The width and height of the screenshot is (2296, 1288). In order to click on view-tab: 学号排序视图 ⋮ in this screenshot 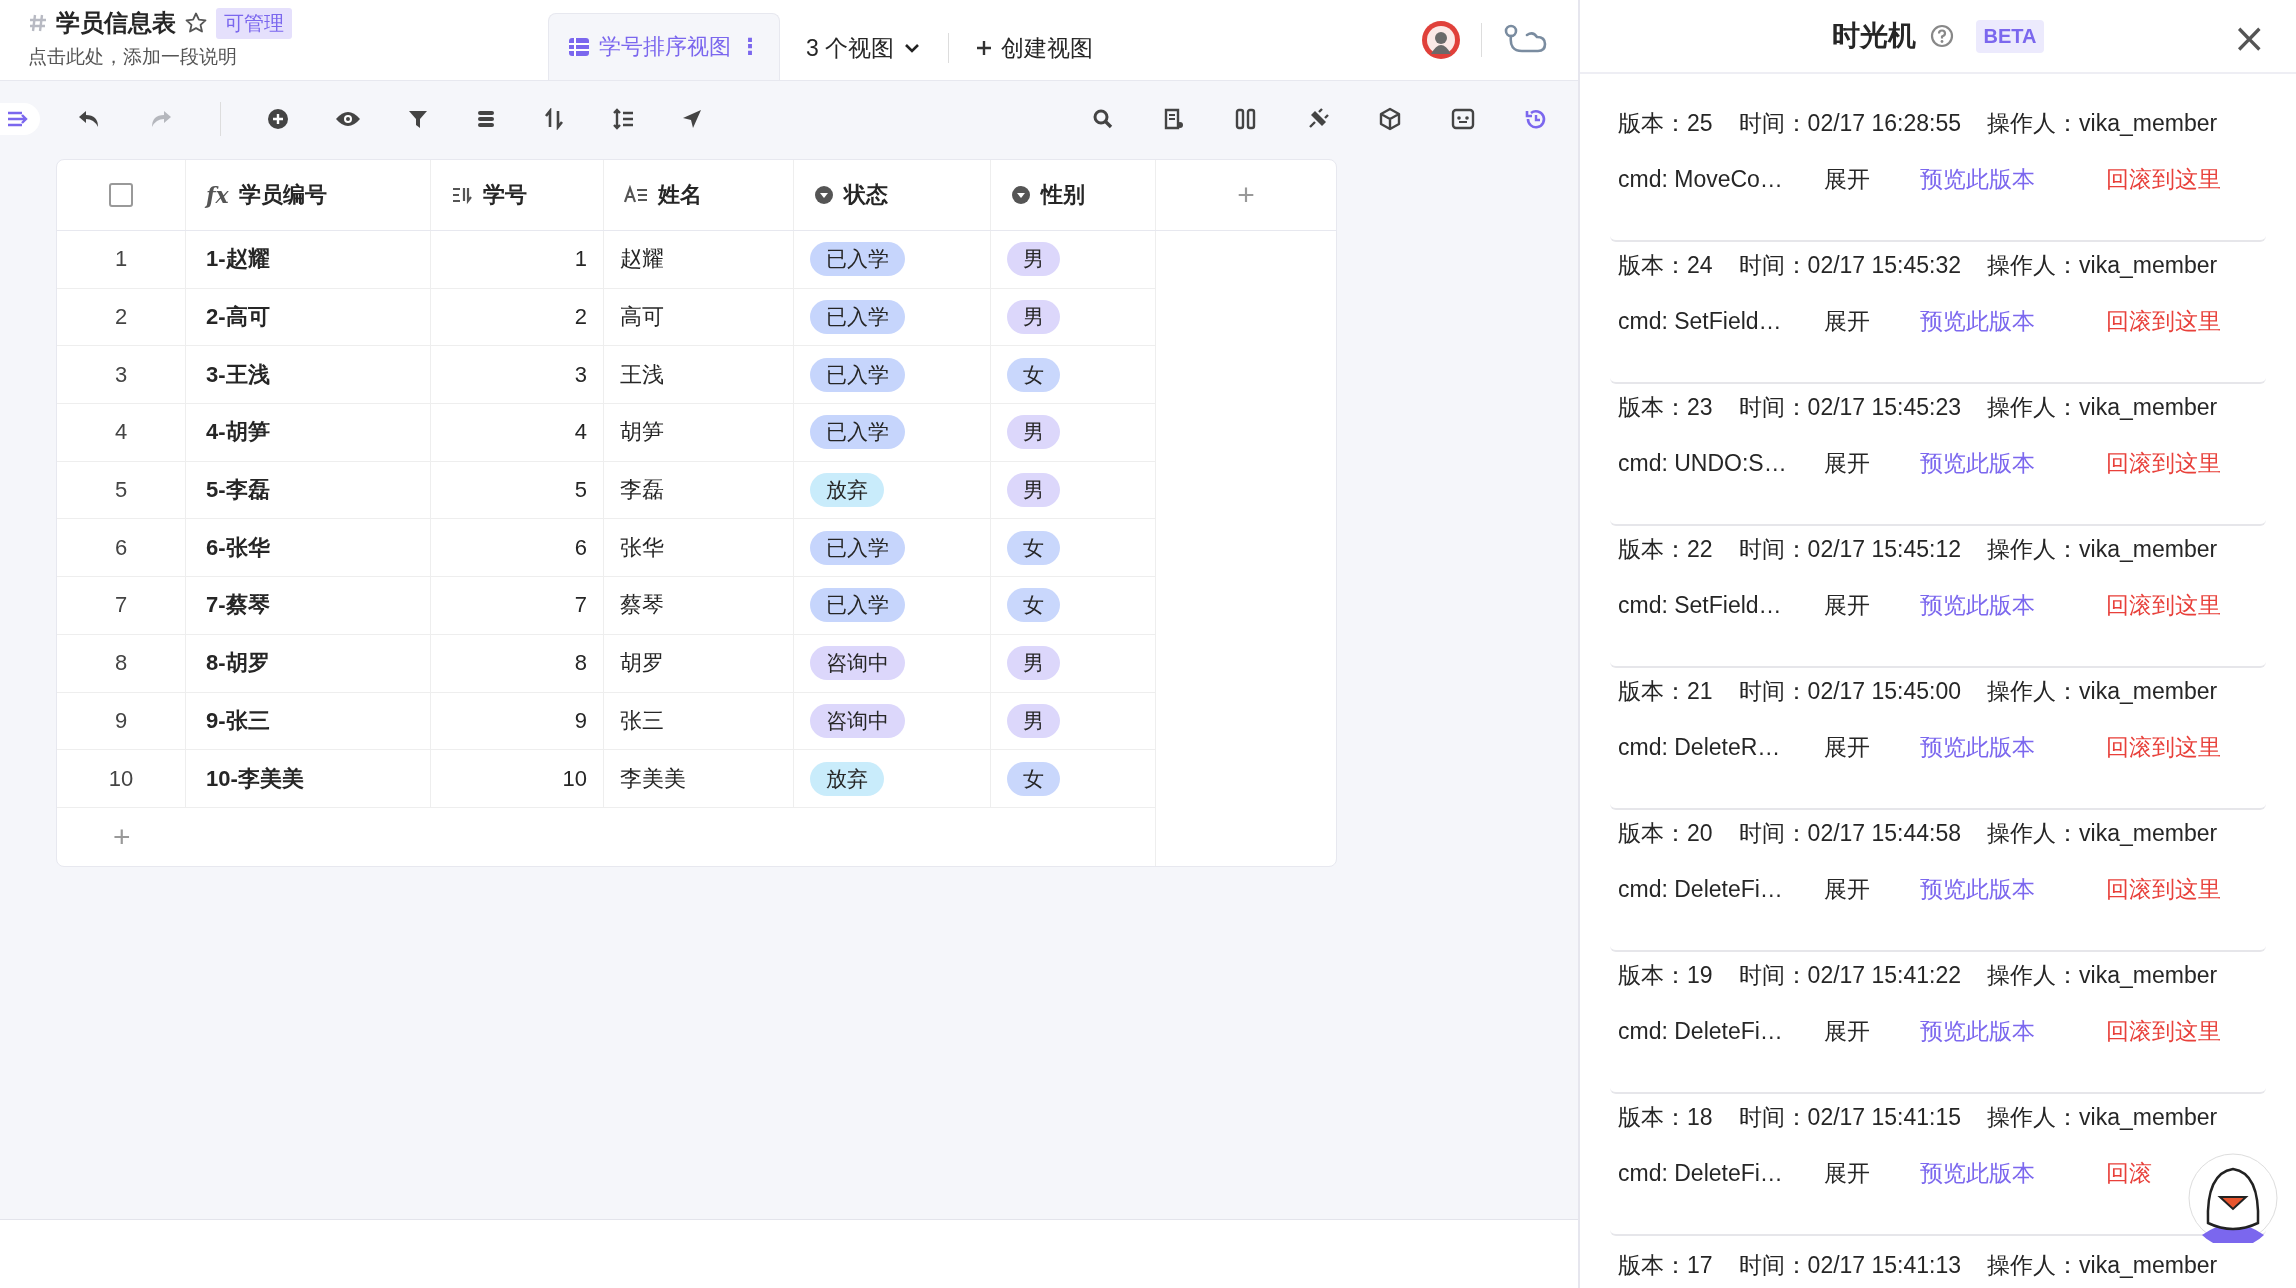, I will do `click(664, 46)`.